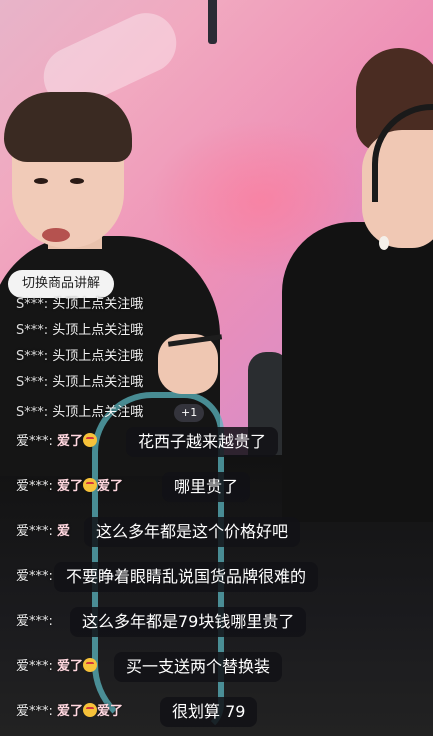  Describe the element at coordinates (61, 284) in the screenshot. I see `switch-product-explanation-button: 切换商品讲解` at that location.